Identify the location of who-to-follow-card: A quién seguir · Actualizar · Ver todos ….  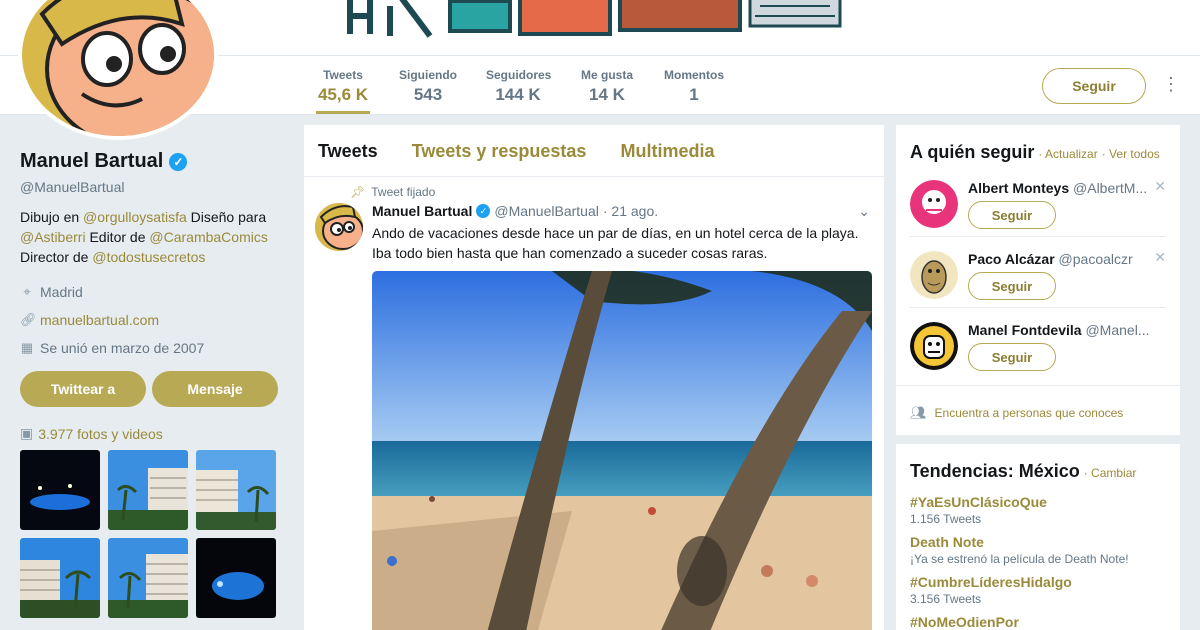
(1038, 280).